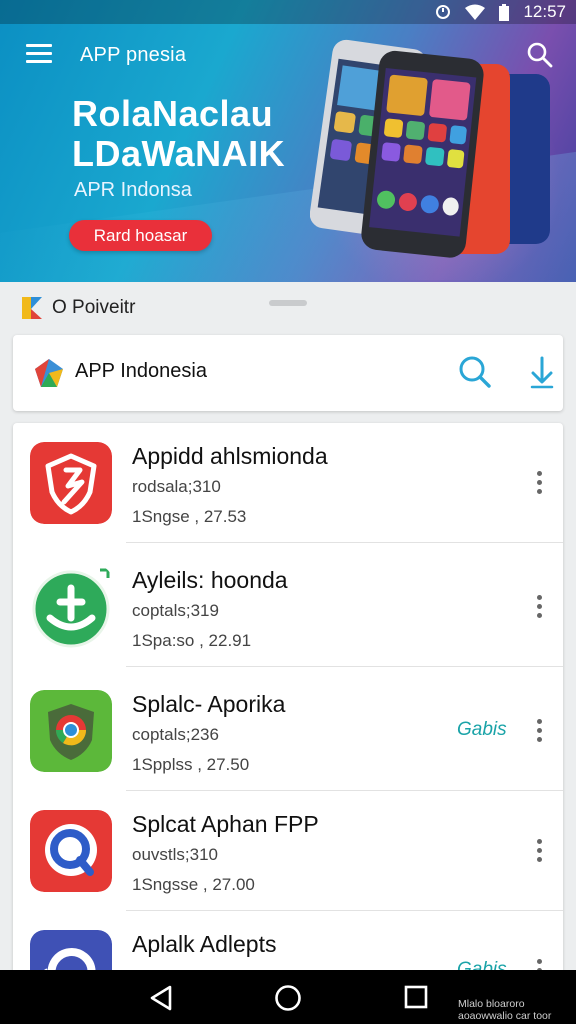 The width and height of the screenshot is (576, 1024). Describe the element at coordinates (140, 235) in the screenshot. I see `hero-cta-button: Rard hoasar` at that location.